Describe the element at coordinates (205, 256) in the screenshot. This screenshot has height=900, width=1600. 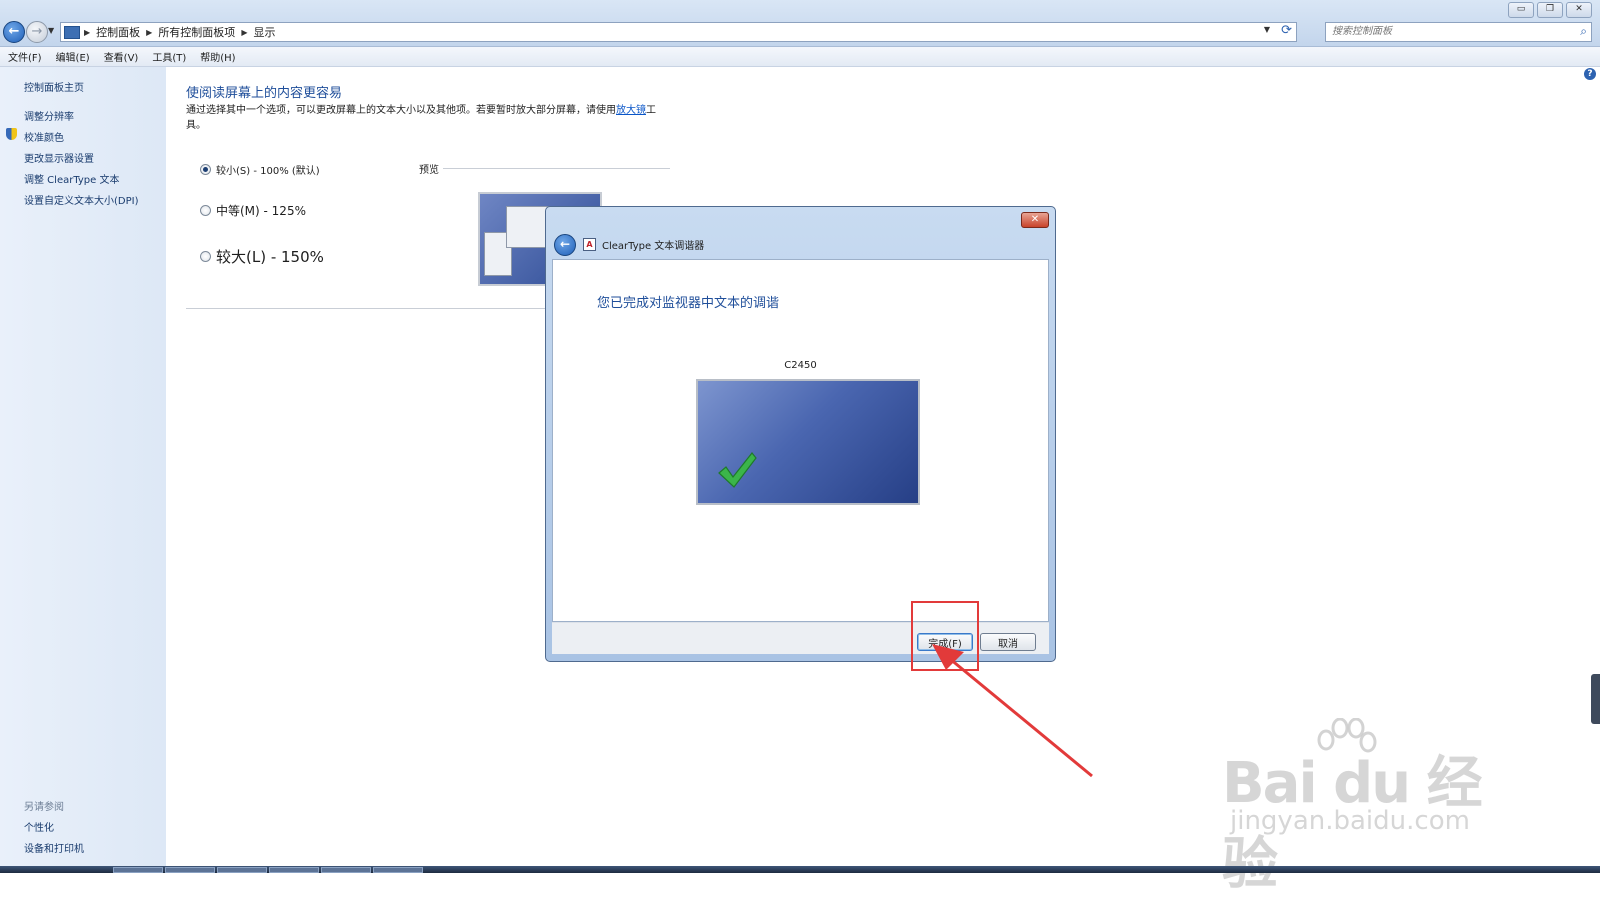
I see `radio-larger` at that location.